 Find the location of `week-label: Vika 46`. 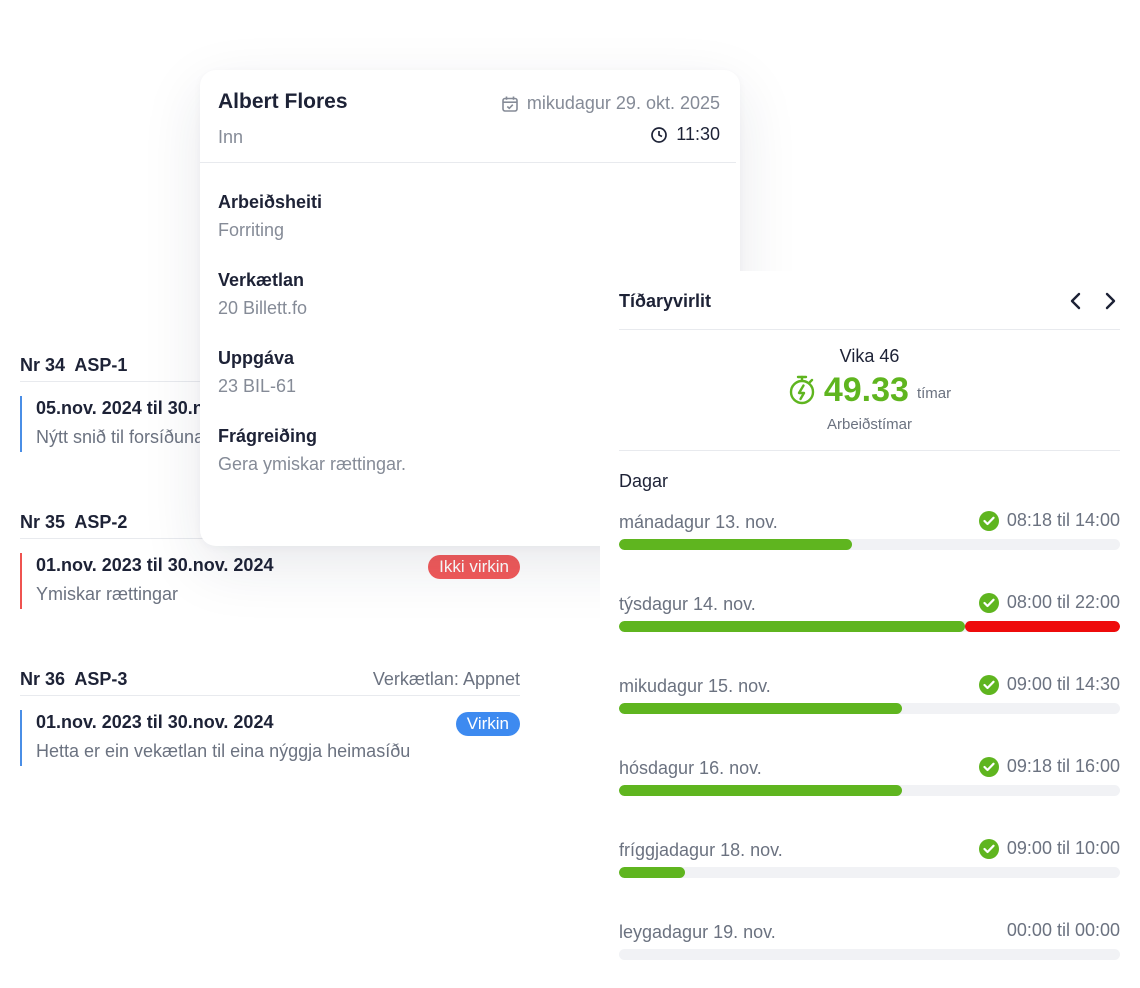

week-label: Vika 46 is located at coordinates (869, 356).